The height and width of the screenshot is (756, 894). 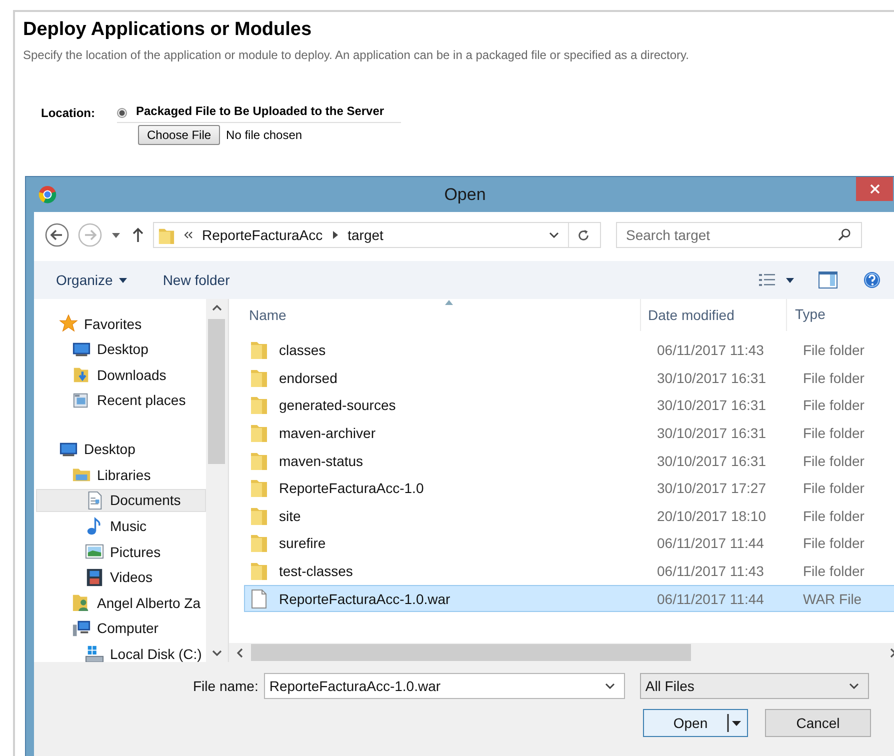 What do you see at coordinates (445, 686) in the screenshot?
I see `file-name-field: ReporteFacturaAcc-1.0.war` at bounding box center [445, 686].